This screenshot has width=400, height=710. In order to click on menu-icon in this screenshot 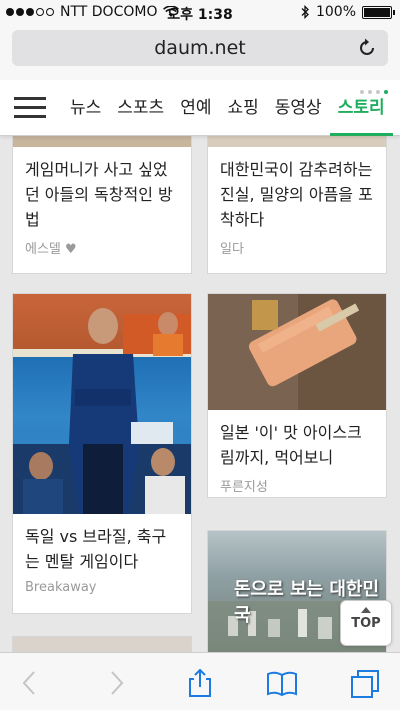, I will do `click(30, 108)`.